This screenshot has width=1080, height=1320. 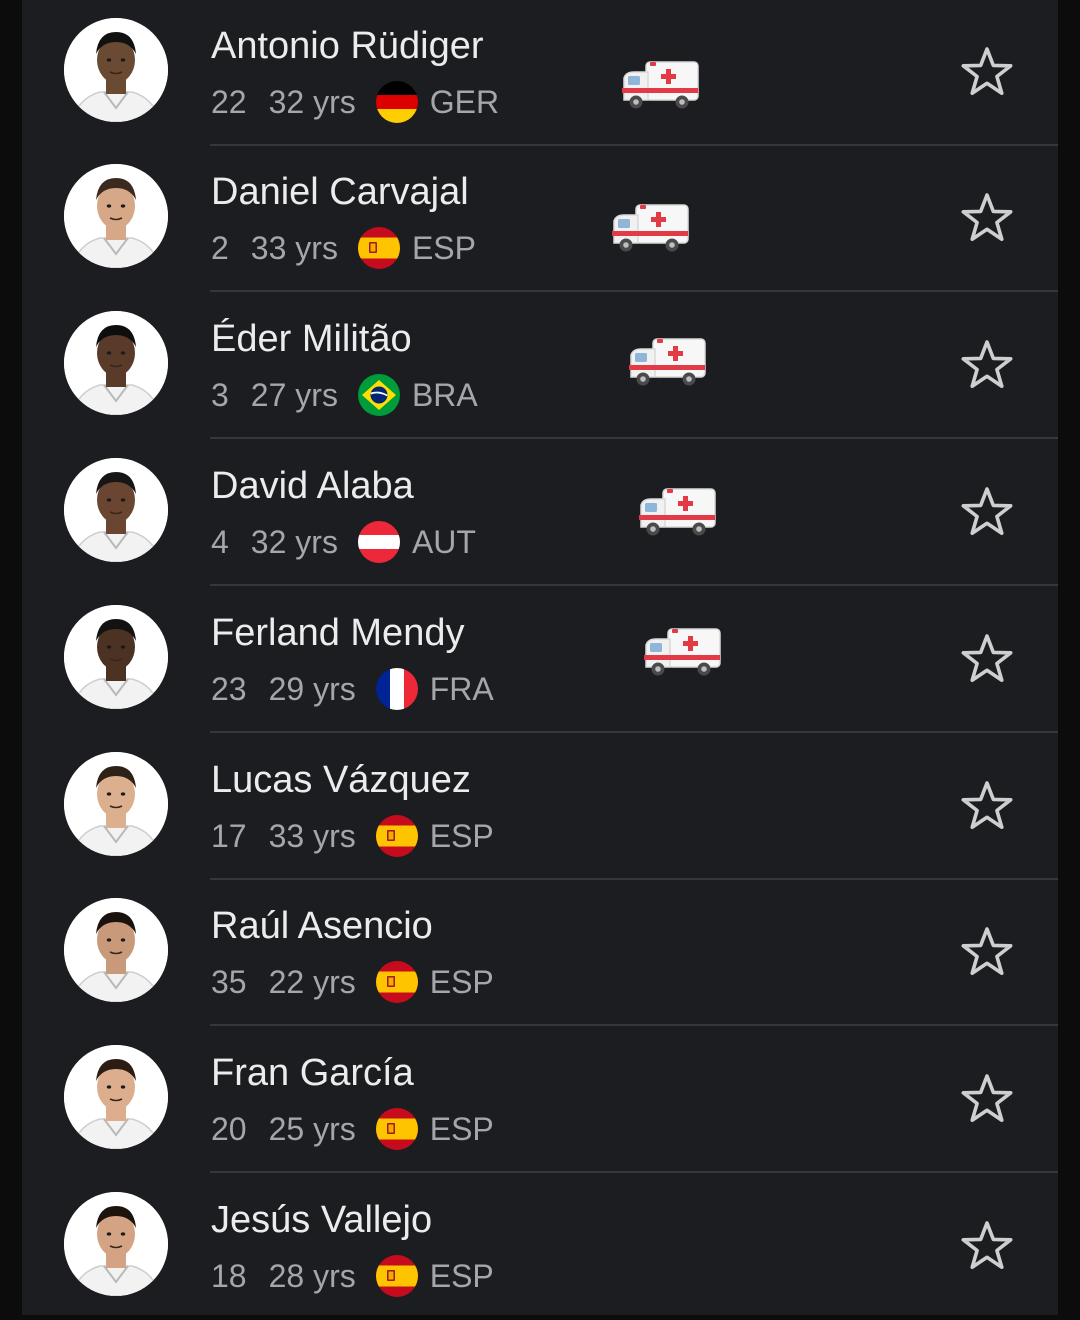 I want to click on player-age: 29 yrs, so click(x=312, y=688).